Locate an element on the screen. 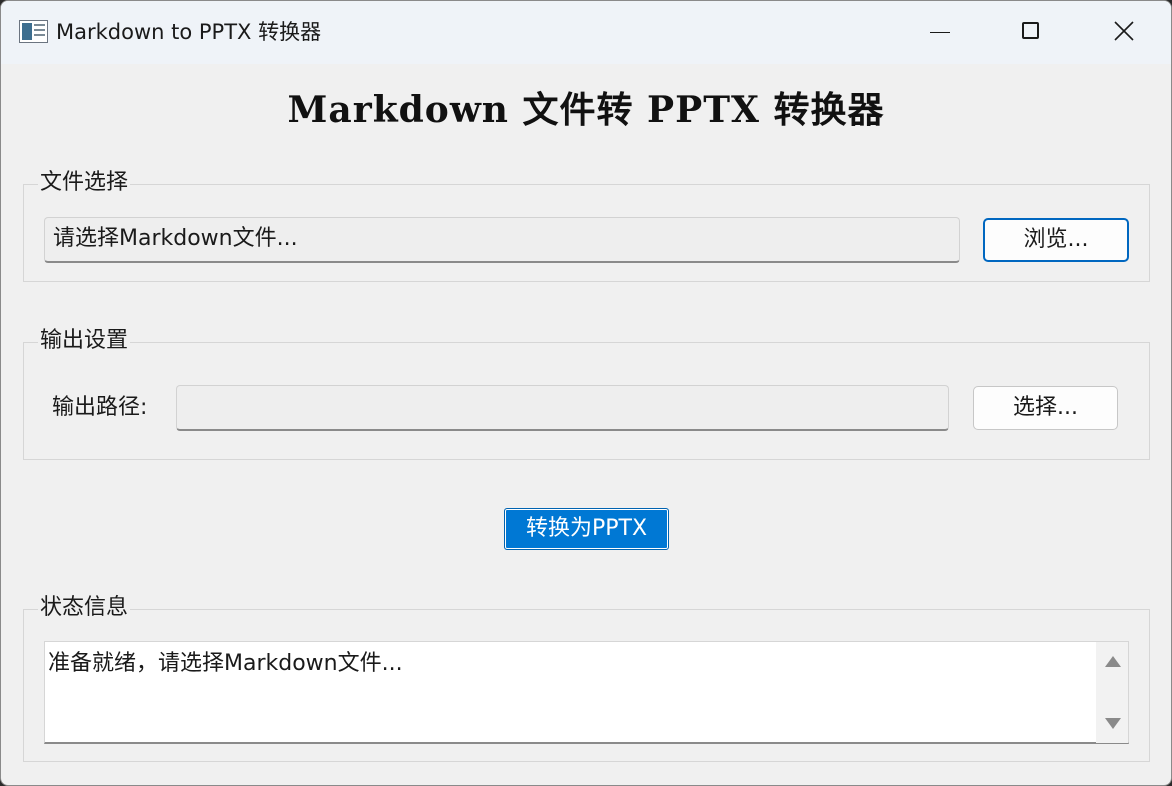 The width and height of the screenshot is (1172, 786). page-title: Markdown 文件转 PPTX 转换器 is located at coordinates (586, 110).